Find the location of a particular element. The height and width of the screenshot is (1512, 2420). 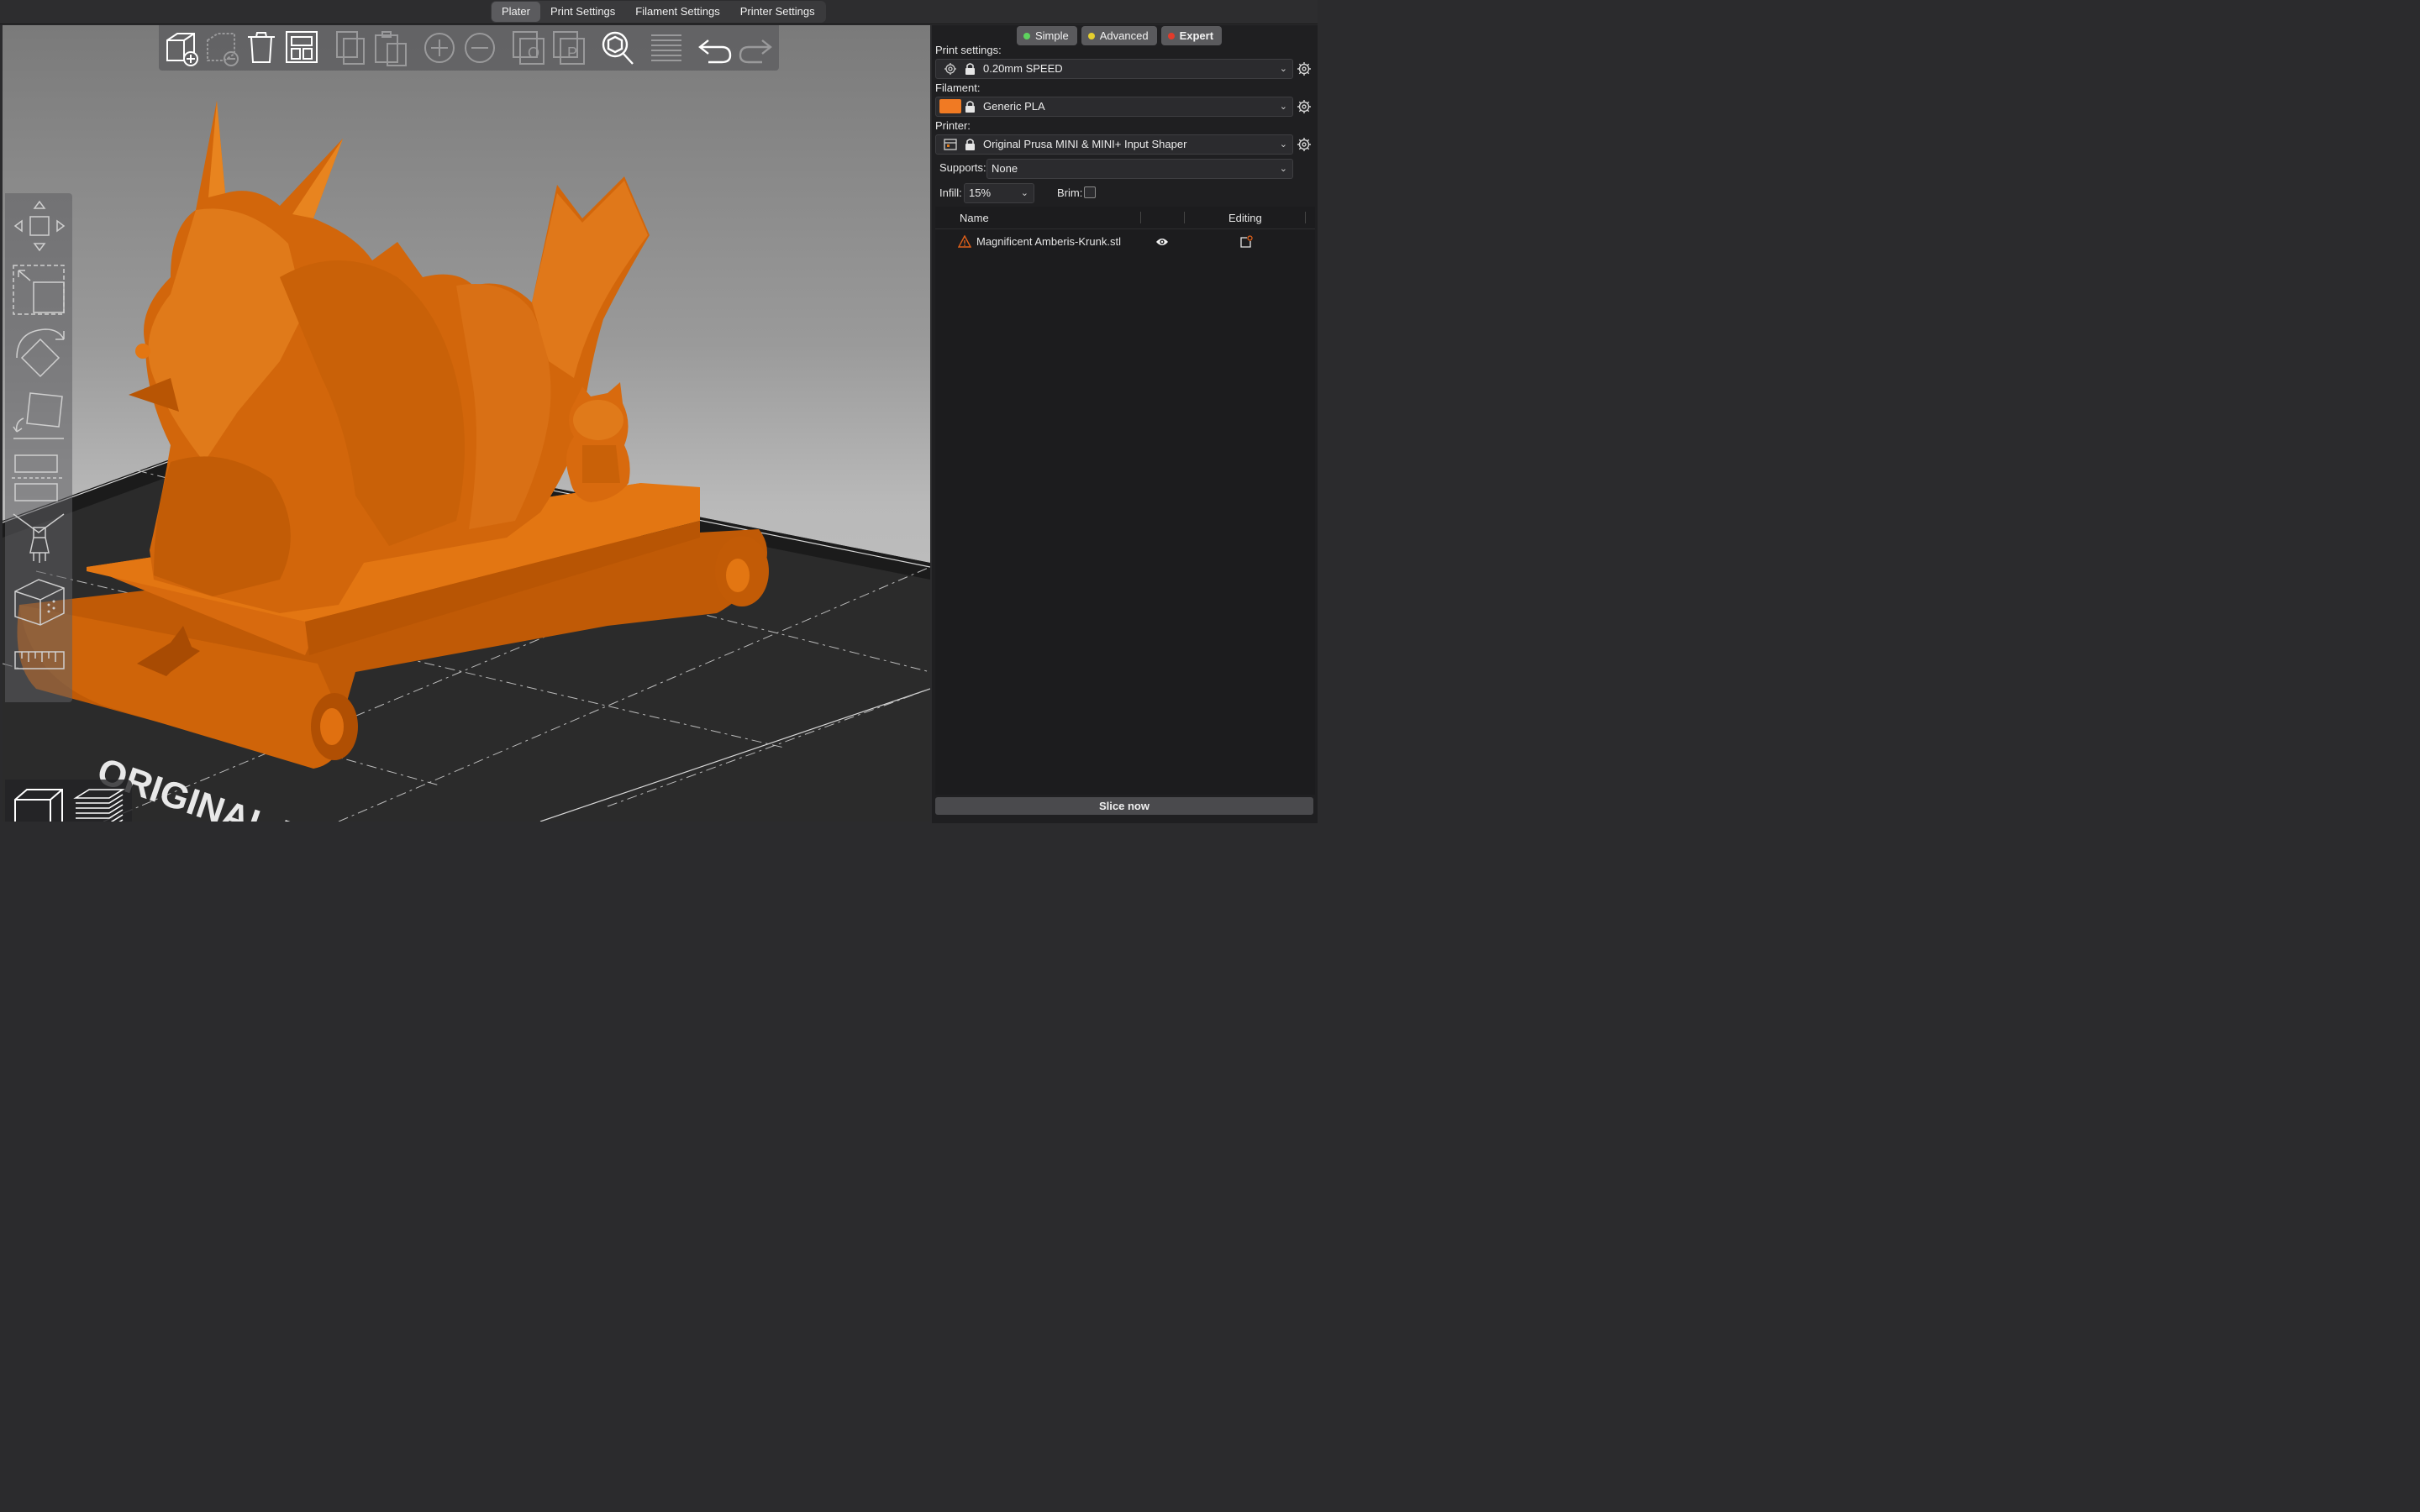

add-instance-icon is located at coordinates (439, 48).